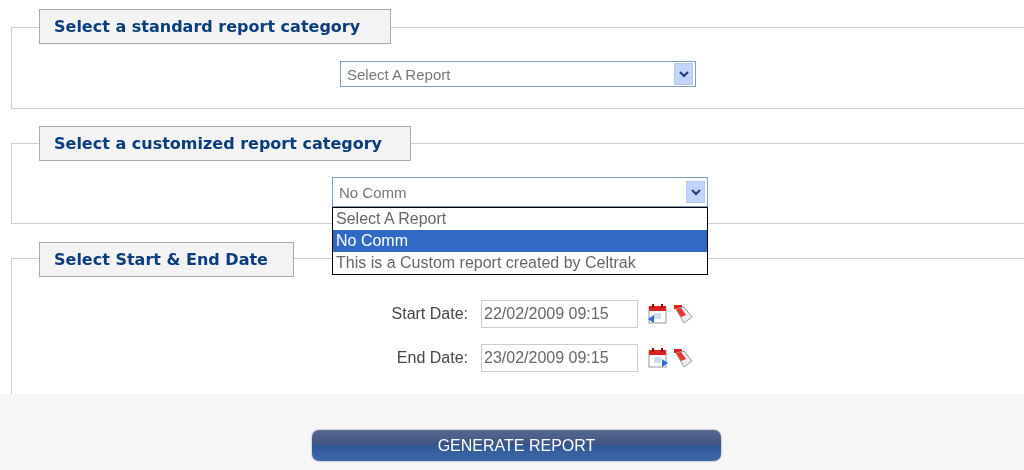 The width and height of the screenshot is (1024, 470). What do you see at coordinates (520, 263) in the screenshot?
I see `dropdown-option: This is a Custom report created by Celtrak` at bounding box center [520, 263].